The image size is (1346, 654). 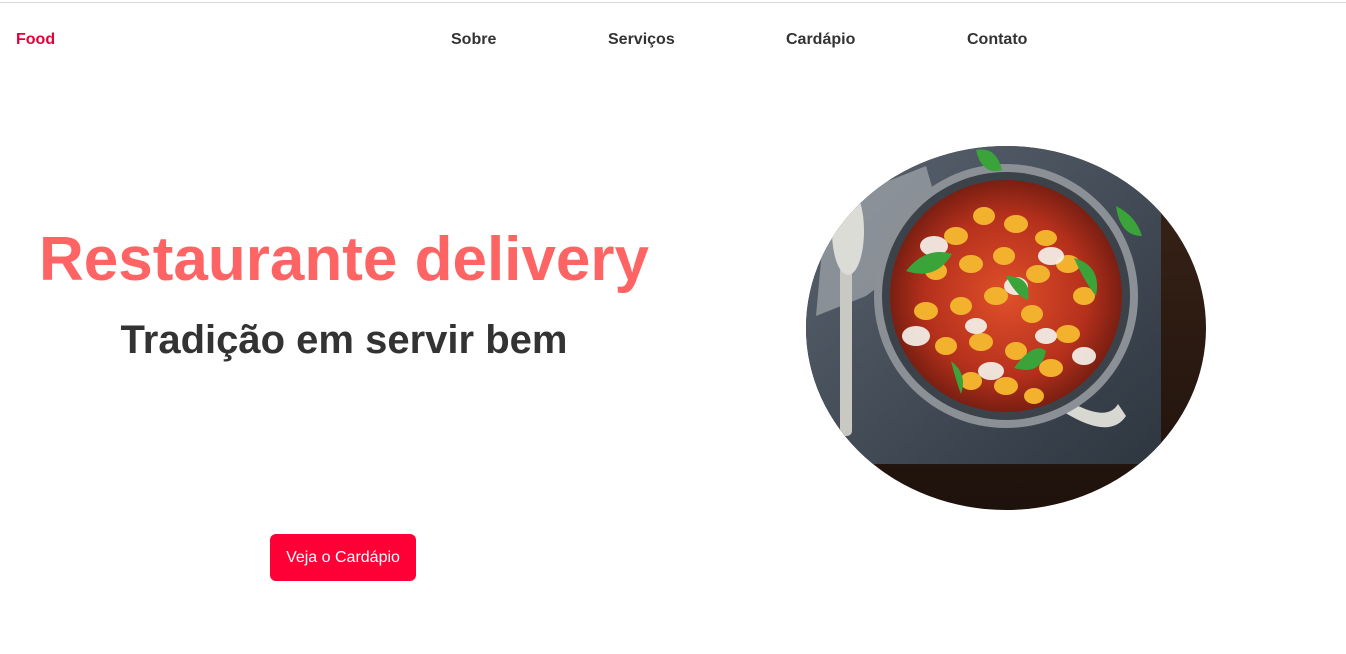 I want to click on nav-link-sobre: Sobre, so click(x=473, y=40).